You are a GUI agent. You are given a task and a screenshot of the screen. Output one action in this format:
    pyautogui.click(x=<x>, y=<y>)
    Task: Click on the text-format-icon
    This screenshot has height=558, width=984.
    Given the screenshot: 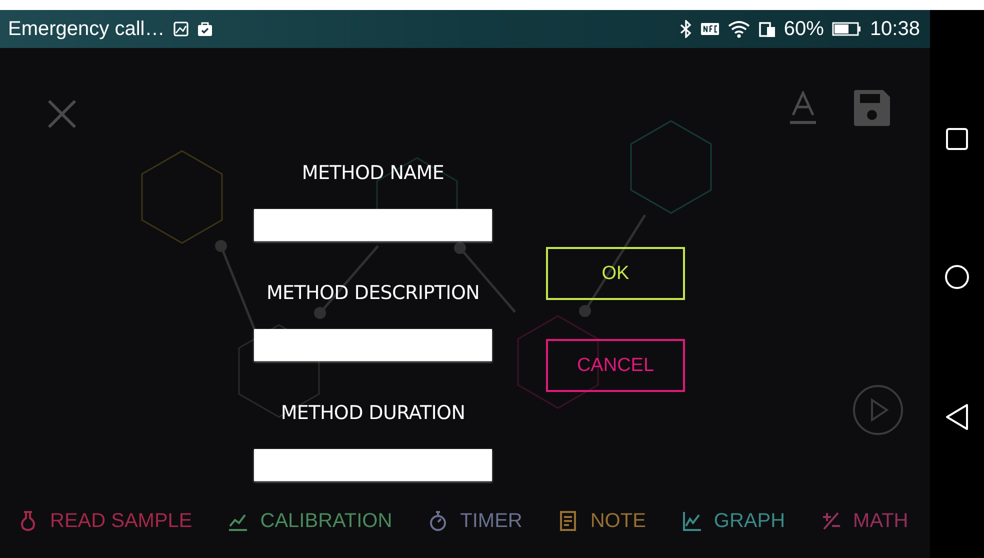 What is the action you would take?
    pyautogui.click(x=803, y=108)
    